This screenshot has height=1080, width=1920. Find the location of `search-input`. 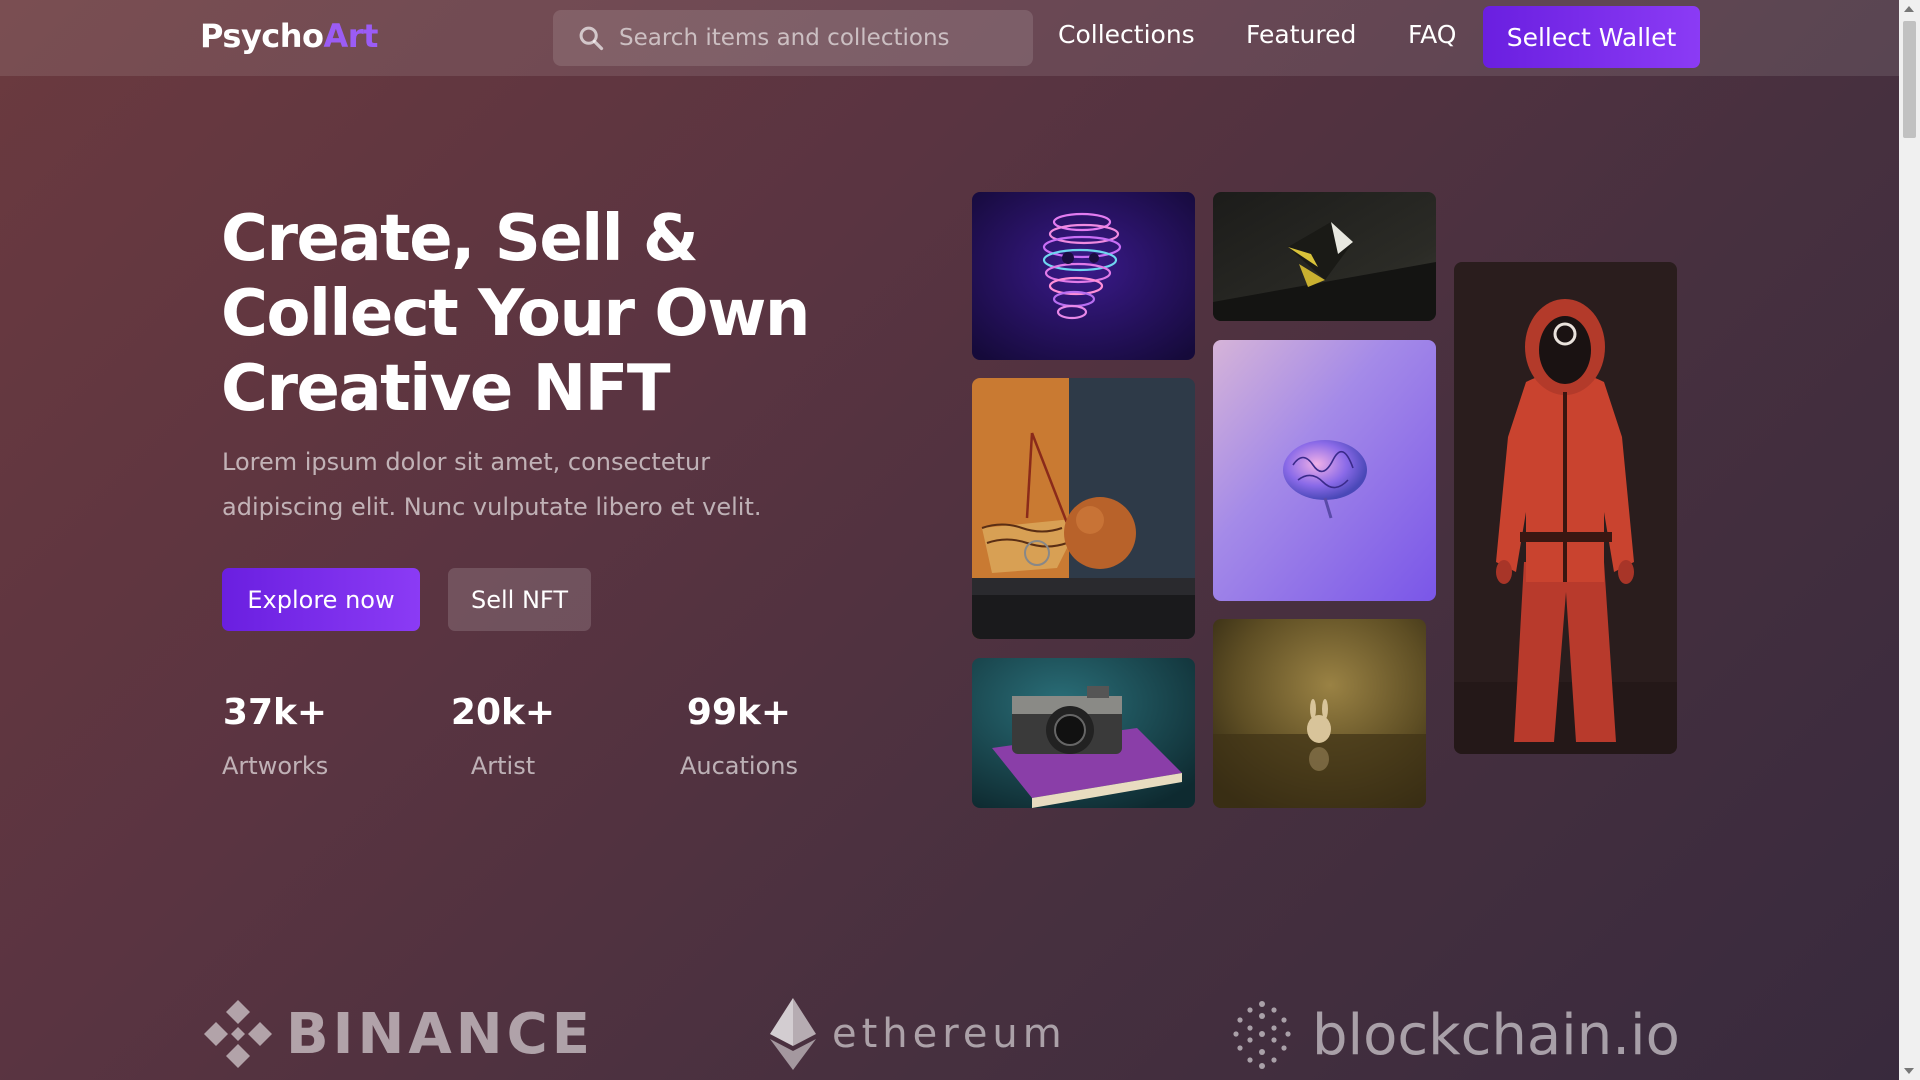

search-input is located at coordinates (819, 38).